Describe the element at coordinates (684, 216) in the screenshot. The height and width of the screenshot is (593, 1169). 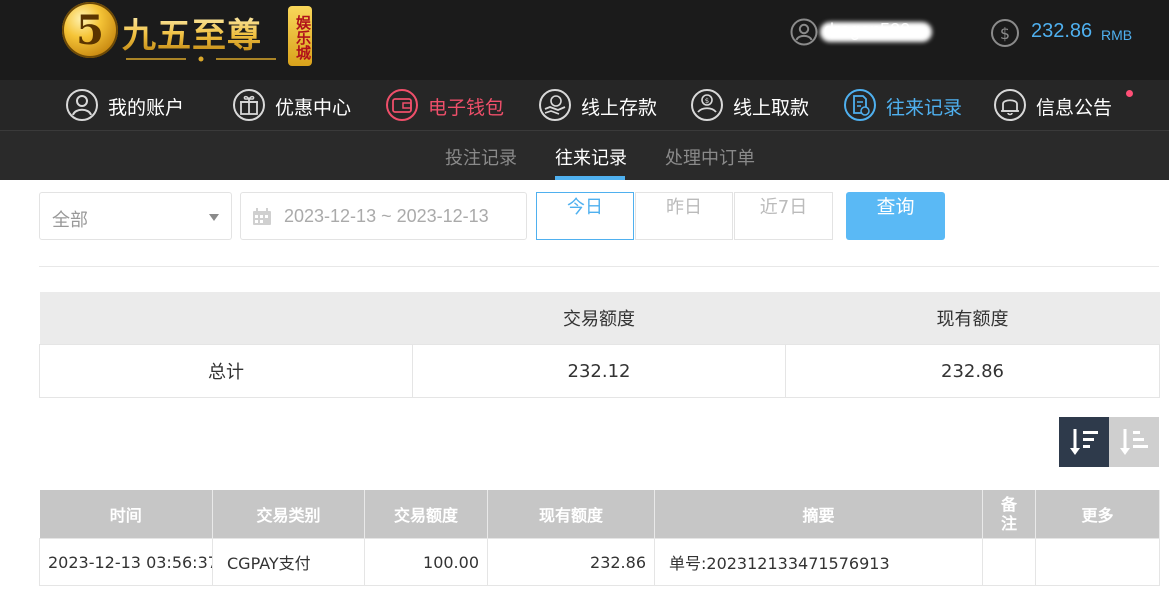
I see `yesterday-button: 昨日` at that location.